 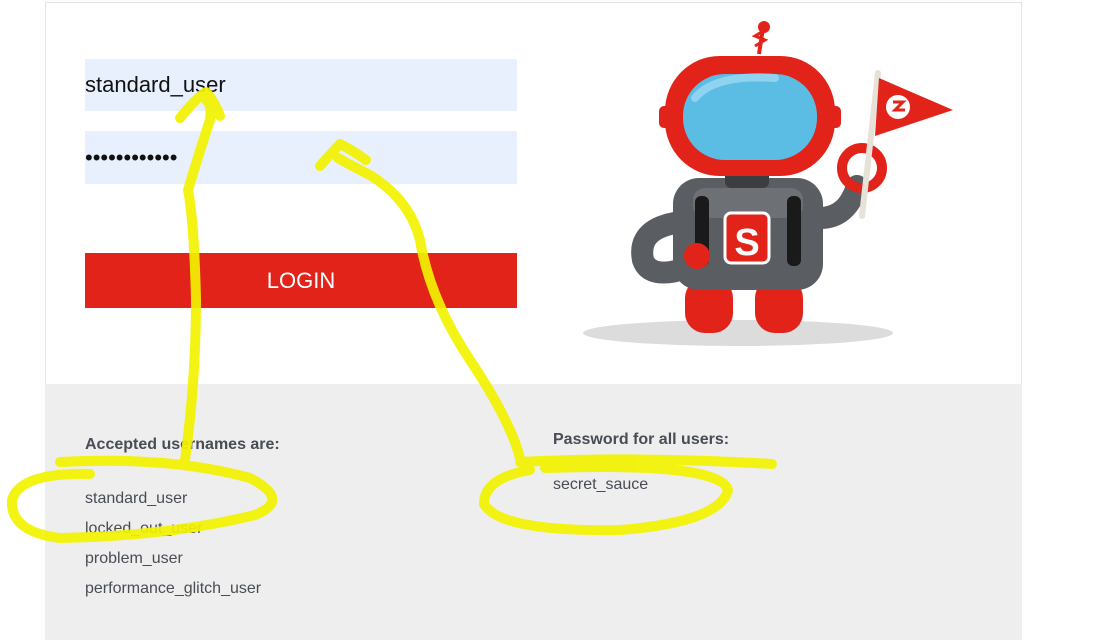 I want to click on password-heading: Password for all users:, so click(x=641, y=439).